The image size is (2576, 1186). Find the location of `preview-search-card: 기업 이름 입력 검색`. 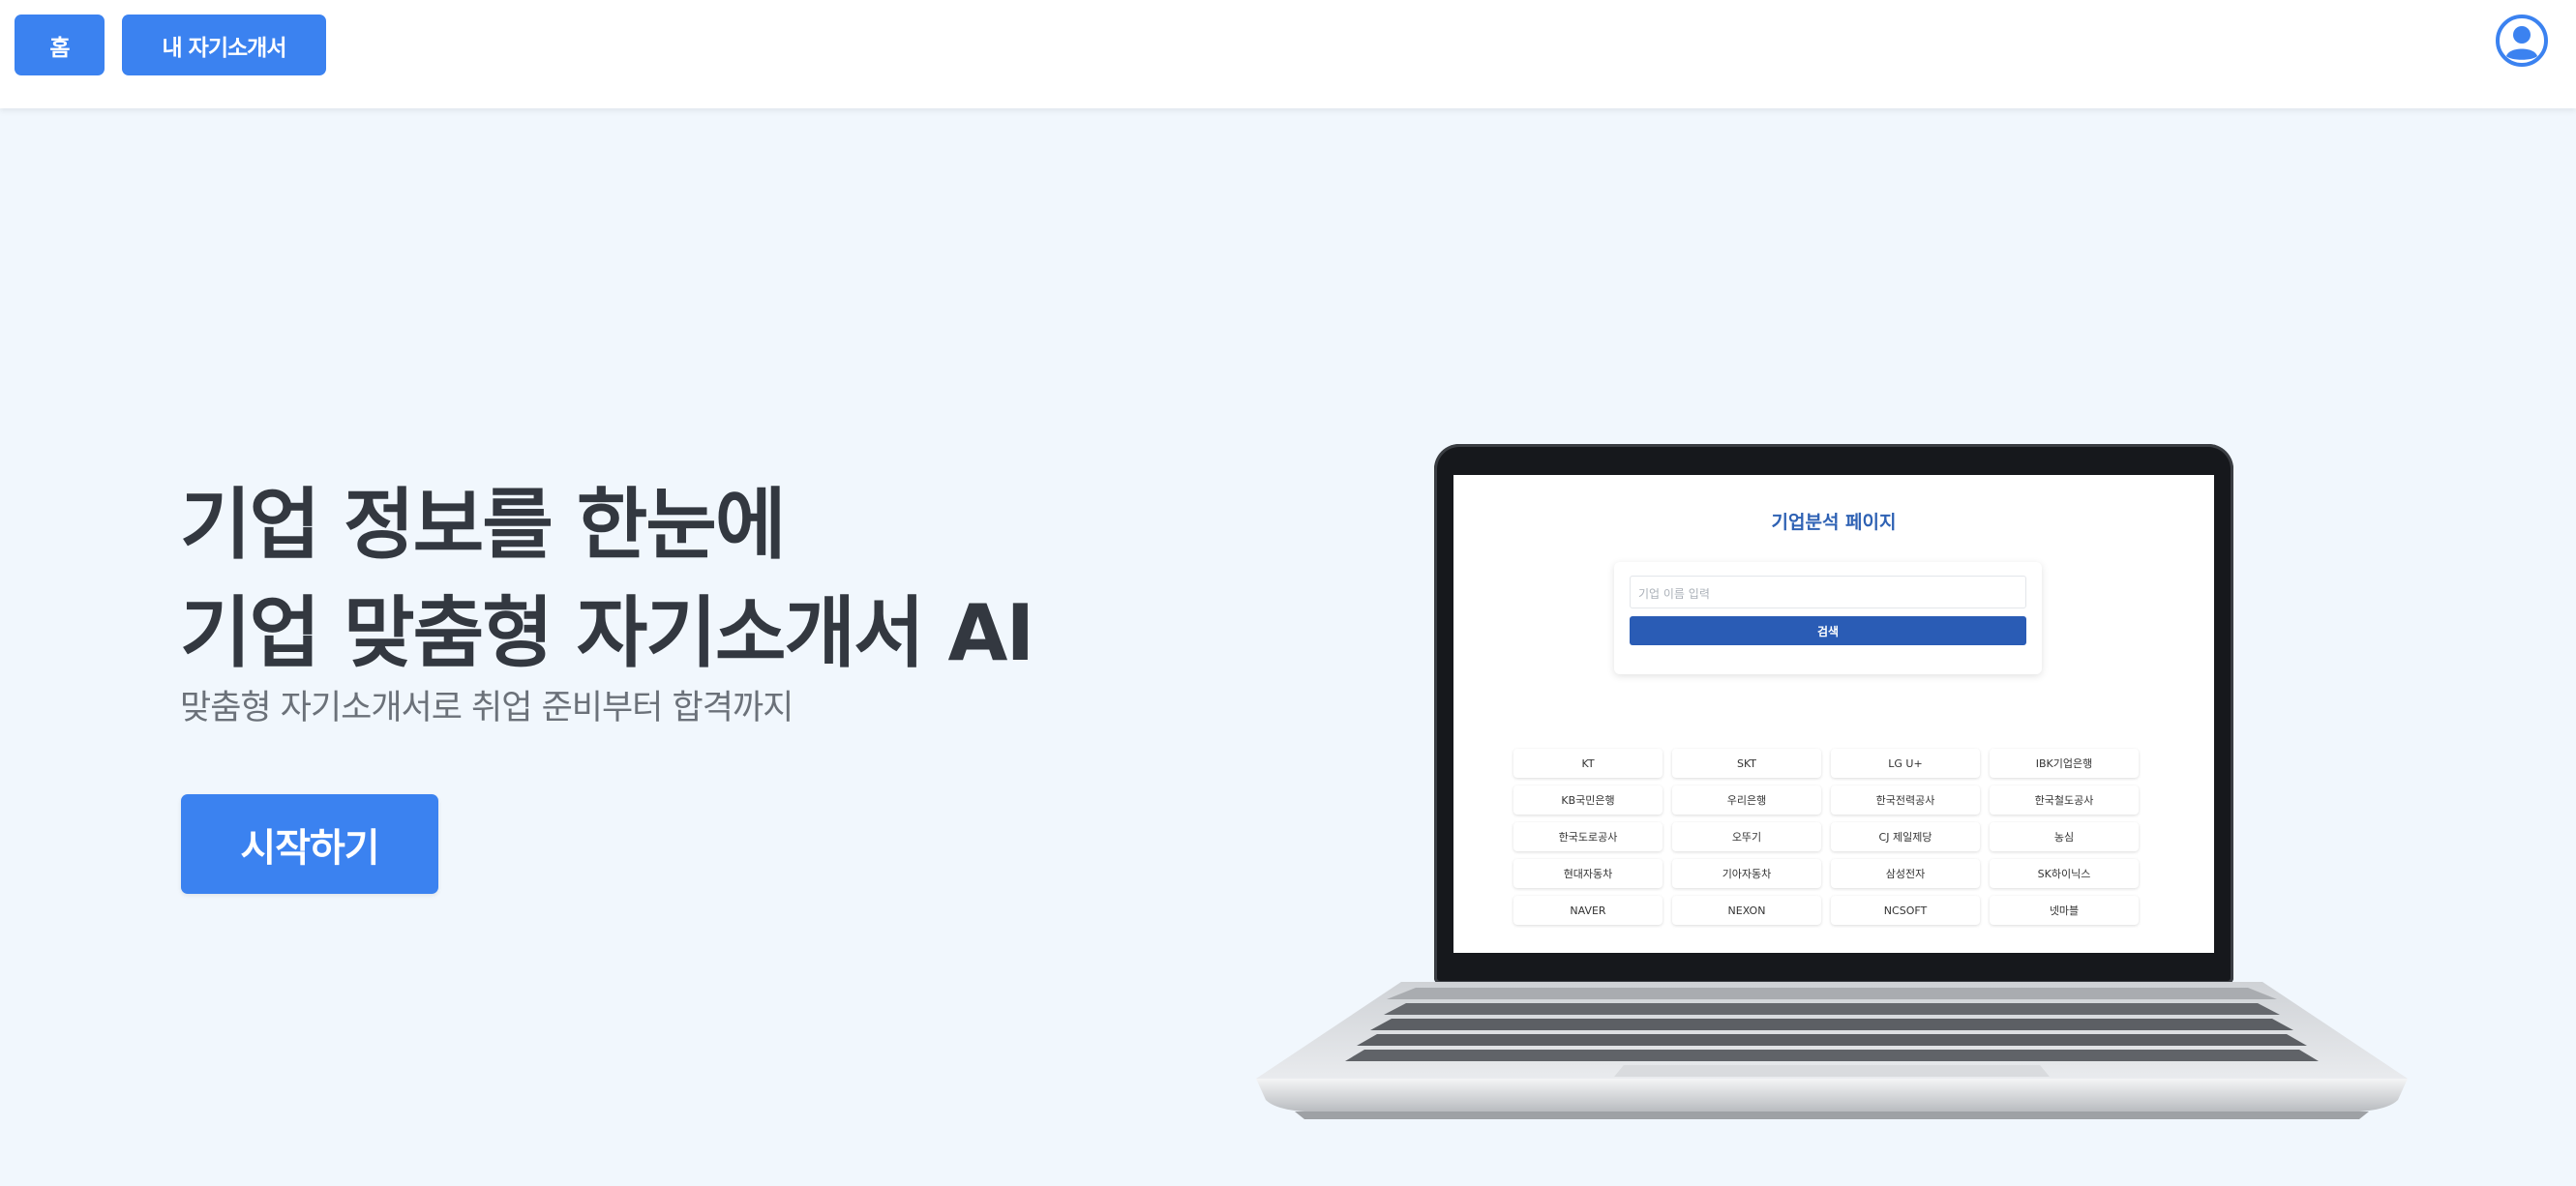

preview-search-card: 기업 이름 입력 검색 is located at coordinates (1828, 618).